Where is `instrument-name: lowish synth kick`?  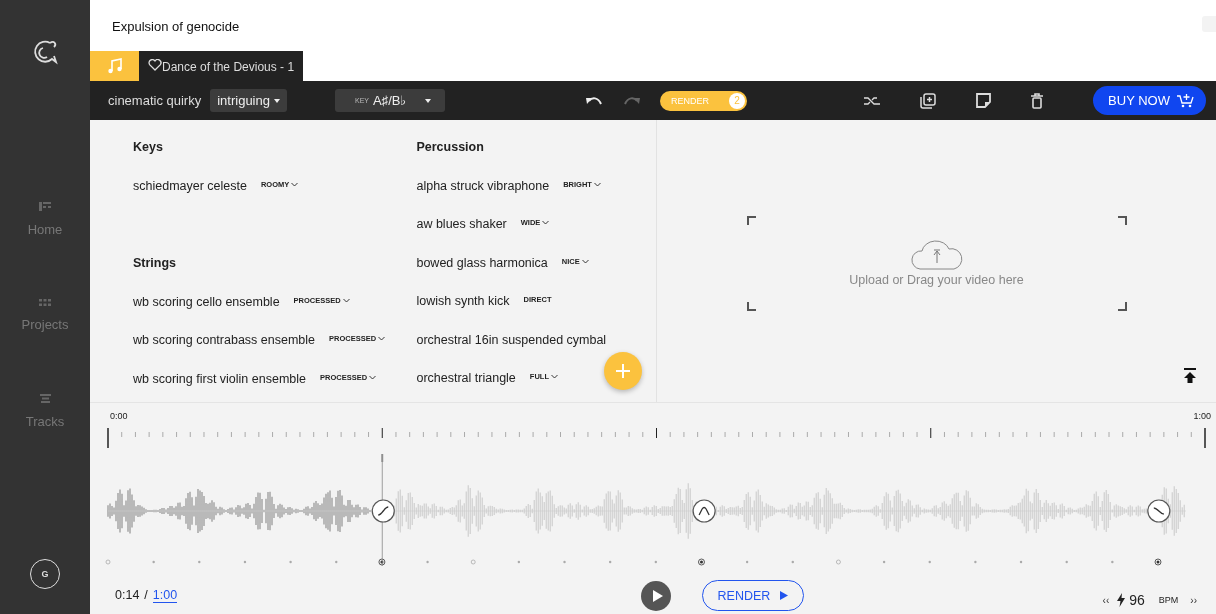
instrument-name: lowish synth kick is located at coordinates (463, 301).